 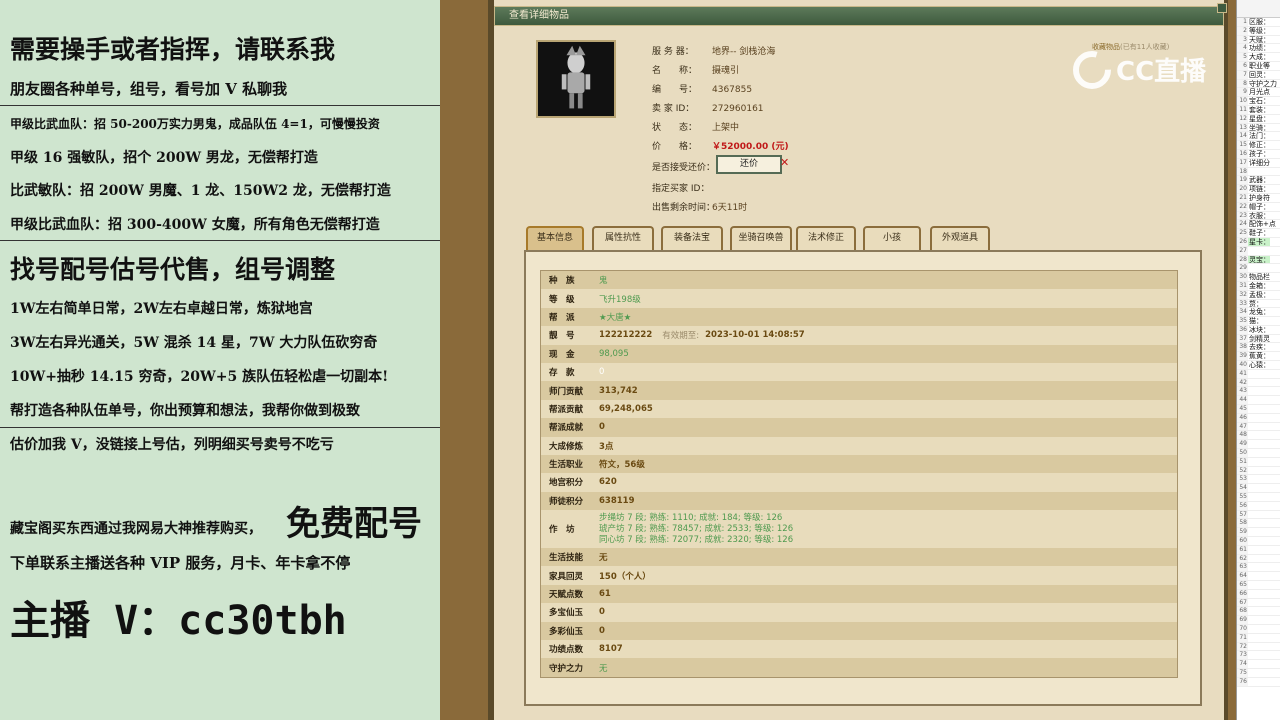 I want to click on tab-attributes: 属性抗性, so click(x=623, y=238).